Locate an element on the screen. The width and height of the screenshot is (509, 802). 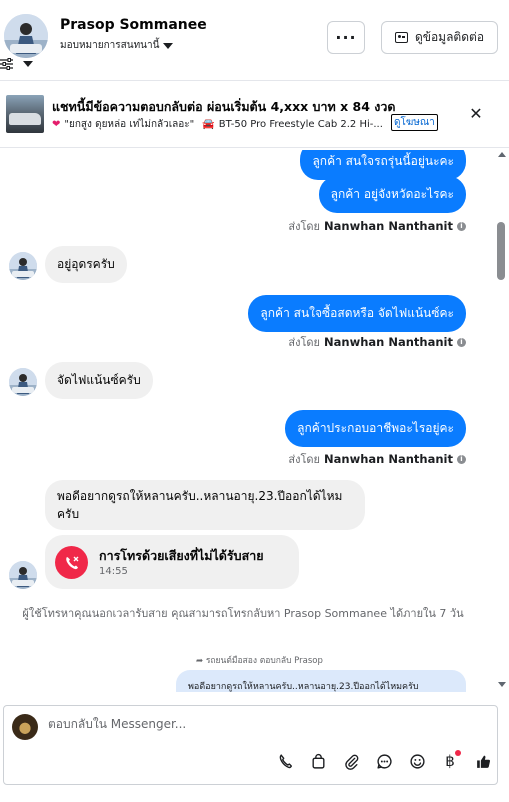
close-banner-button: ✕ is located at coordinates (476, 113).